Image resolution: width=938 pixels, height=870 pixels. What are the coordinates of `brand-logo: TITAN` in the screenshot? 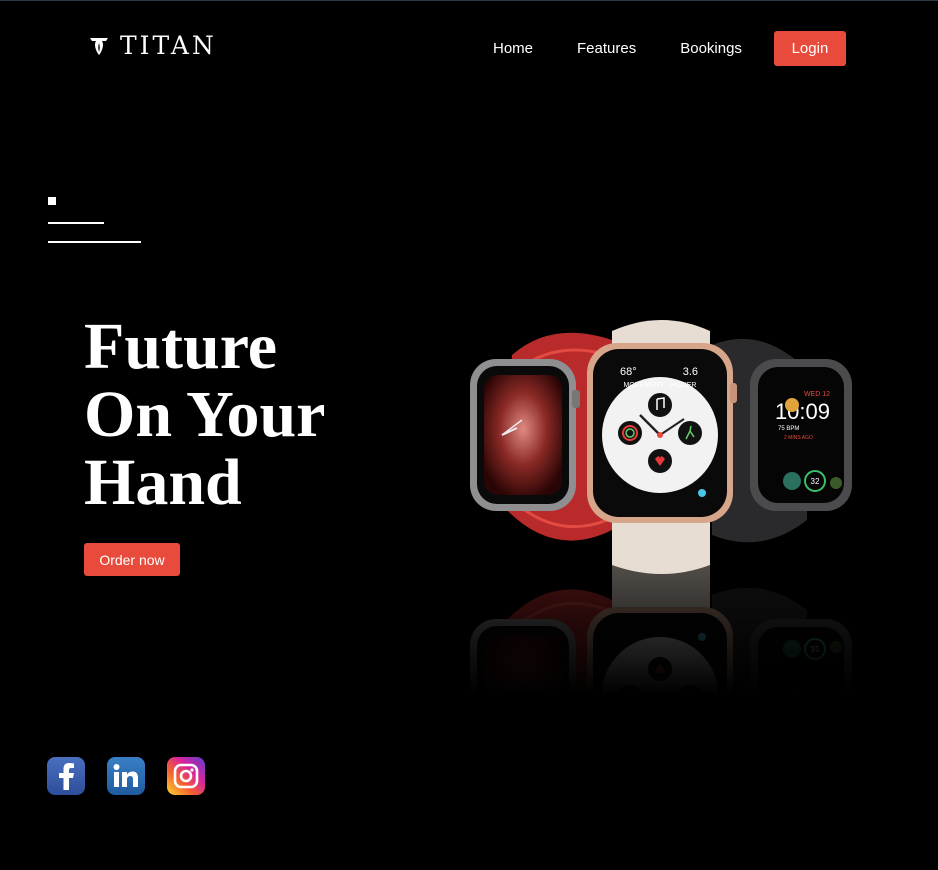 It's located at (152, 46).